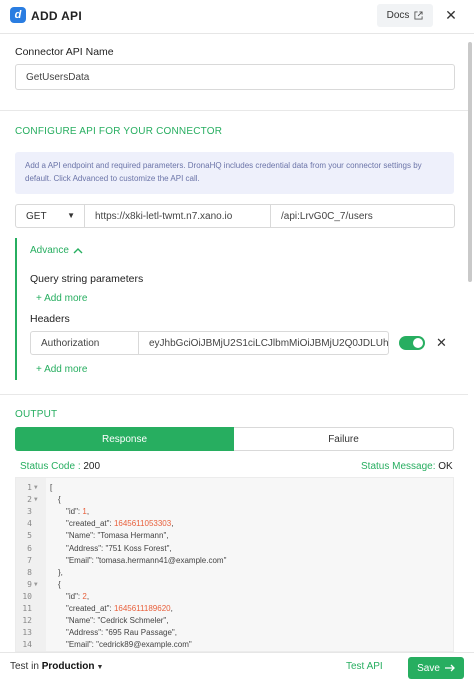 This screenshot has width=474, height=682. Describe the element at coordinates (237, 17) in the screenshot. I see `dialog-header: d ADD API Docs ✕` at that location.